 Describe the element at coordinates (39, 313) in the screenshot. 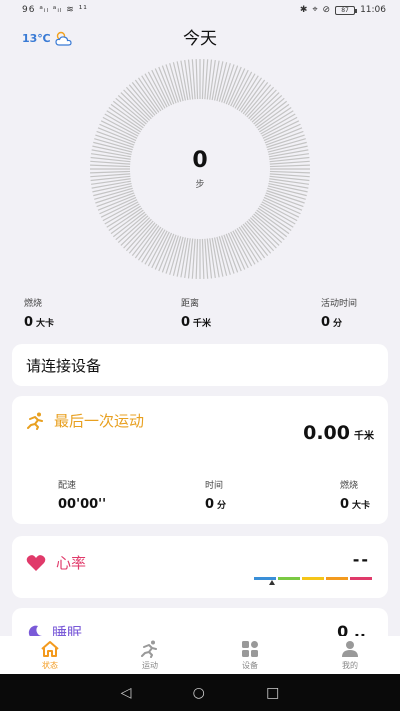

I see `stat-calories: 燃烧 0 大卡` at that location.